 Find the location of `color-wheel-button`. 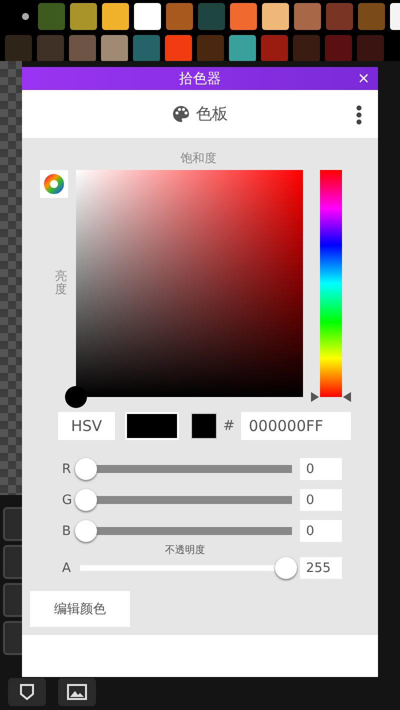

color-wheel-button is located at coordinates (54, 184).